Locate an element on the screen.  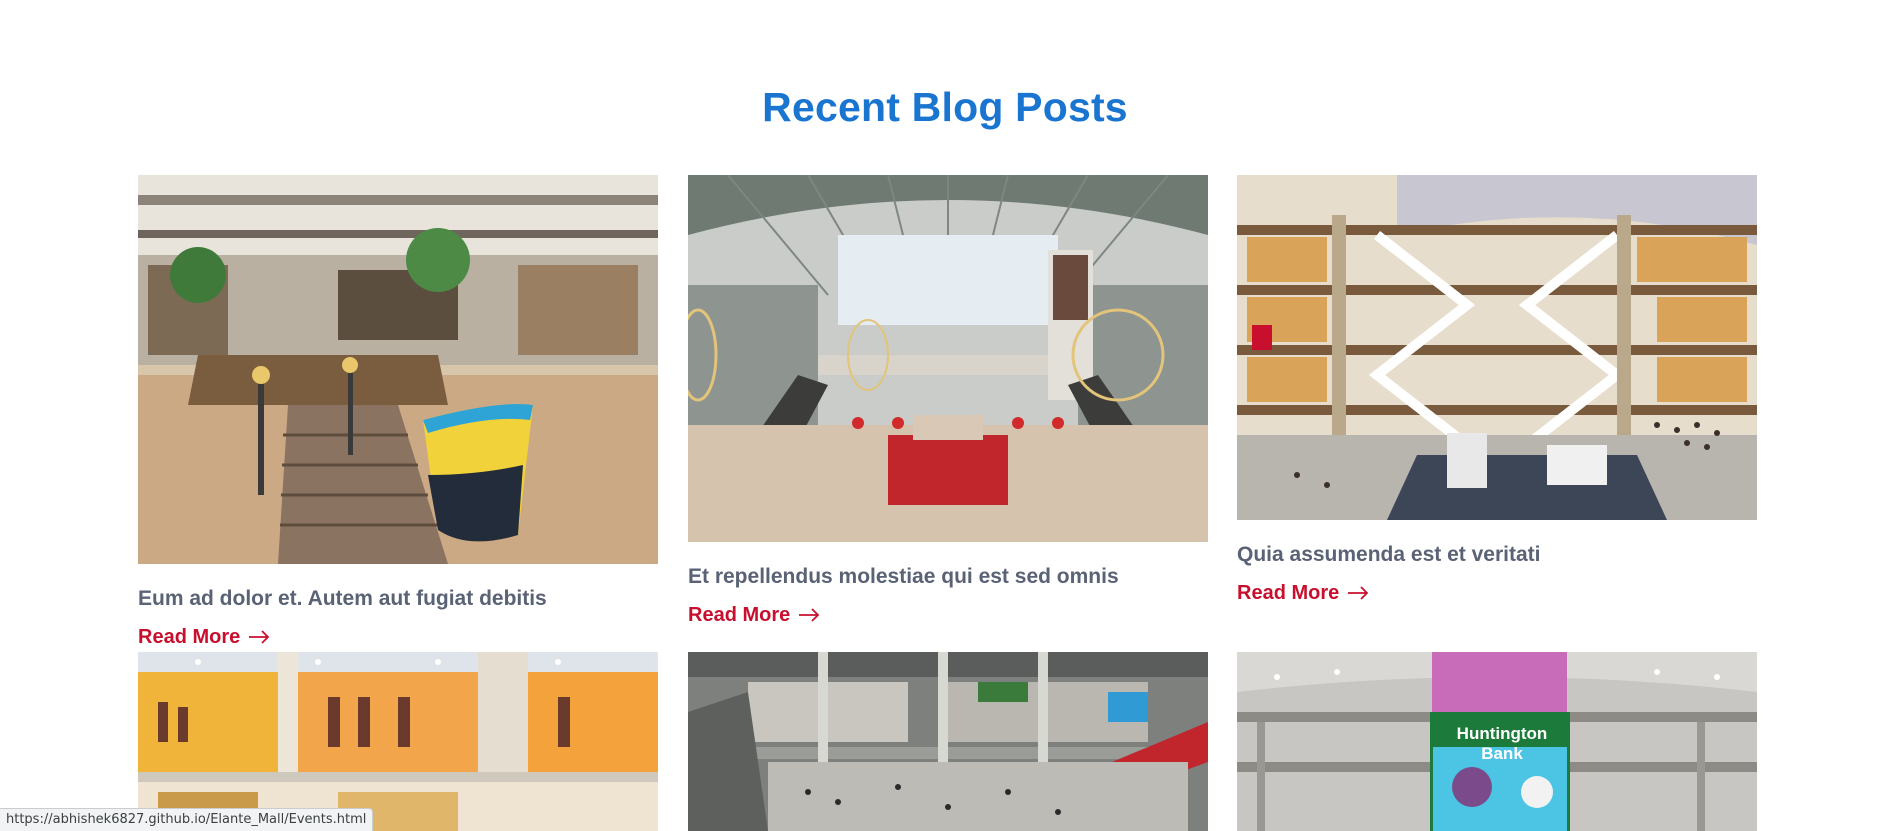
blog-card: Quia assumenda est et veritati Read More is located at coordinates (1497, 389).